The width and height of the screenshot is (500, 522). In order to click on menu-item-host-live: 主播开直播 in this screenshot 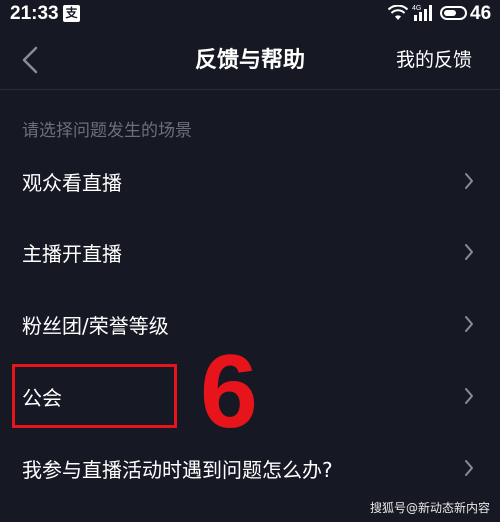, I will do `click(250, 252)`.